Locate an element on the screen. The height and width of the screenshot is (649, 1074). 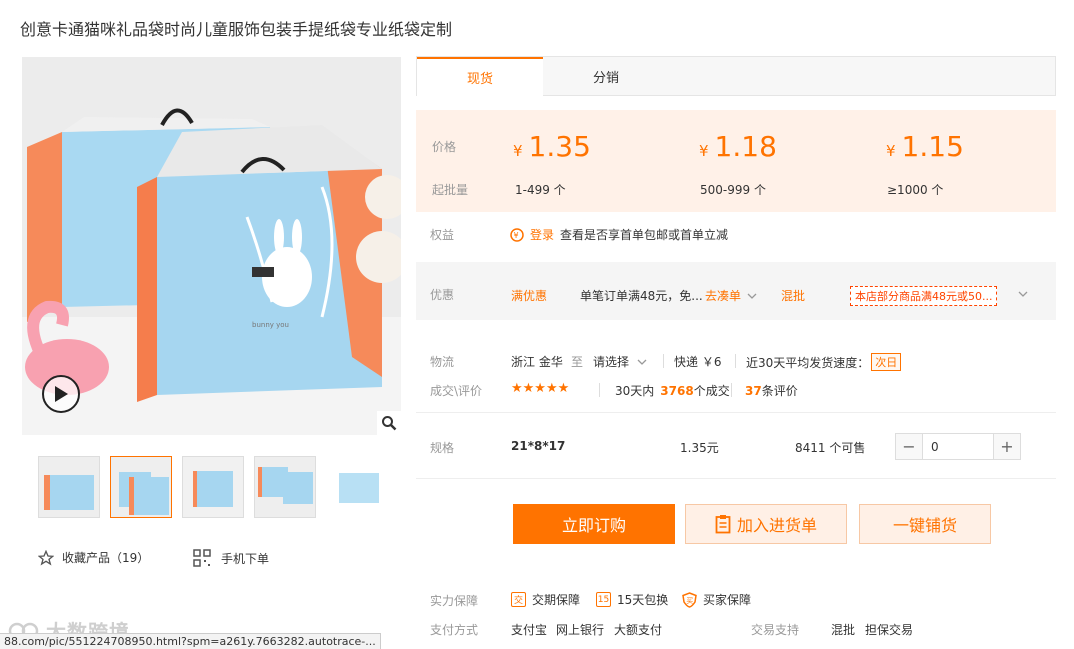
trade-support-label: 交易支持 is located at coordinates (775, 630).